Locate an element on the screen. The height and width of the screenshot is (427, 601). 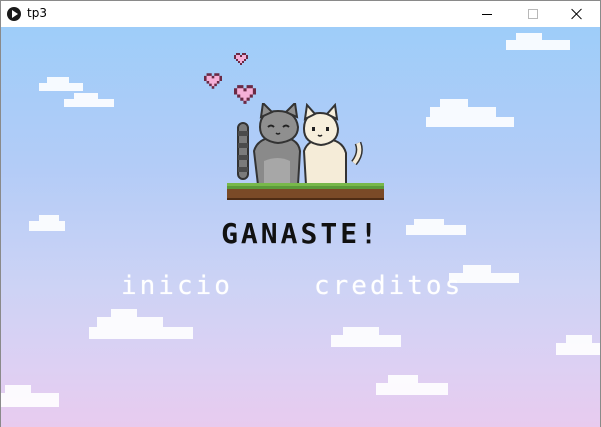
maximize-button is located at coordinates (533, 14).